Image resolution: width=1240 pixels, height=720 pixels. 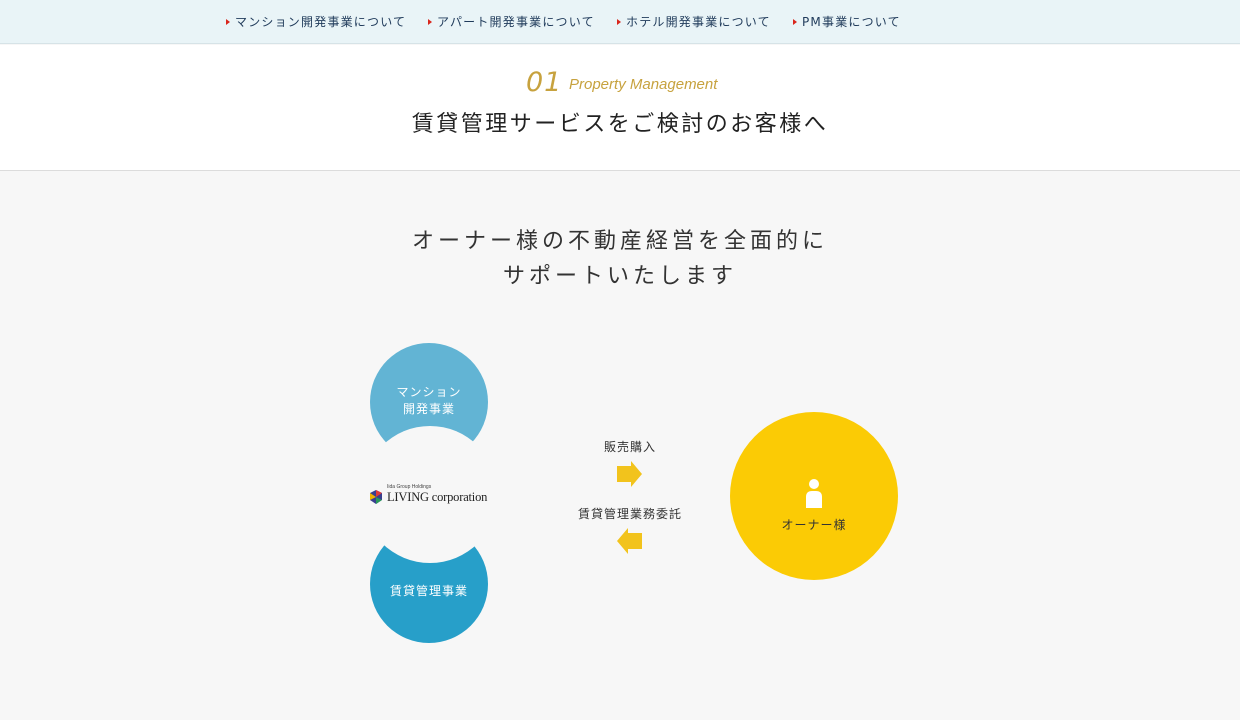 I want to click on bubble-mansion-label: マンション 開発事業, so click(x=429, y=401).